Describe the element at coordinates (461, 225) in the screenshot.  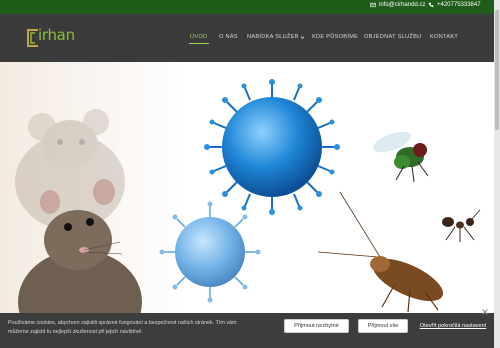
I see `ant-image` at that location.